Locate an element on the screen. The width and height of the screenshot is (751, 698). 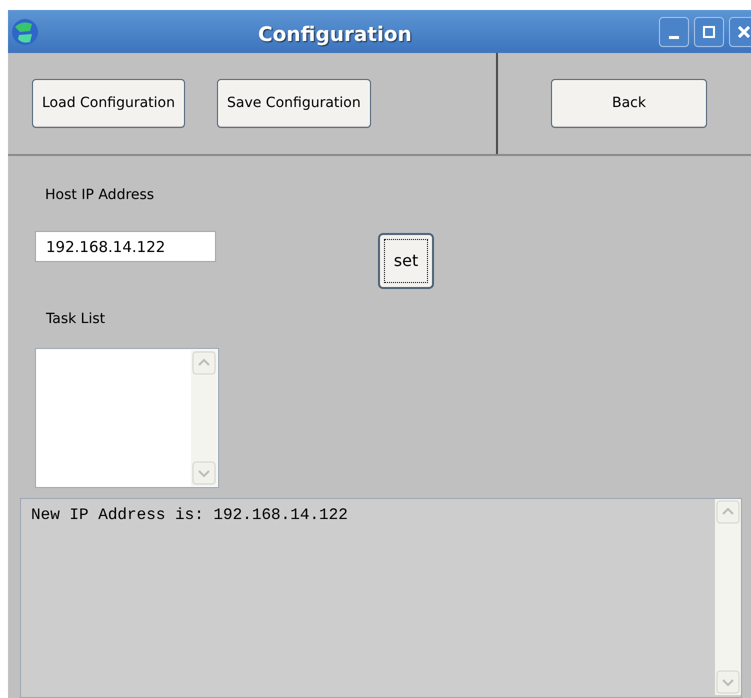
minimize-icon is located at coordinates (674, 37).